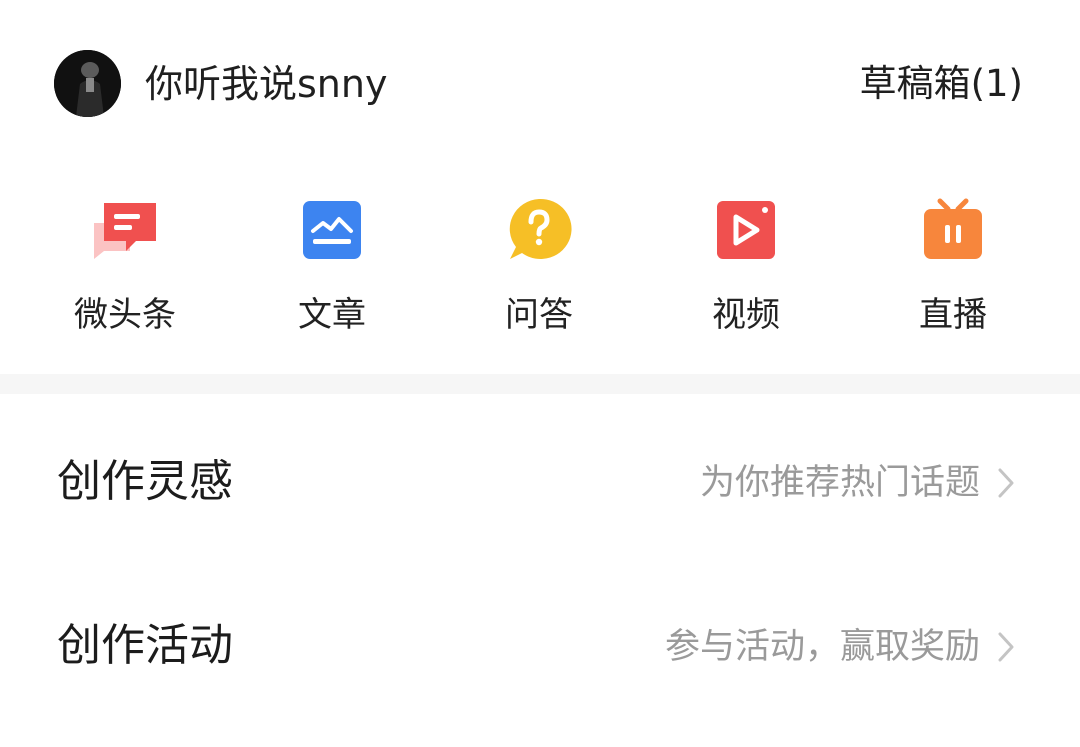 The height and width of the screenshot is (747, 1080). Describe the element at coordinates (125, 270) in the screenshot. I see `shortcut-microheadline: 微头条` at that location.